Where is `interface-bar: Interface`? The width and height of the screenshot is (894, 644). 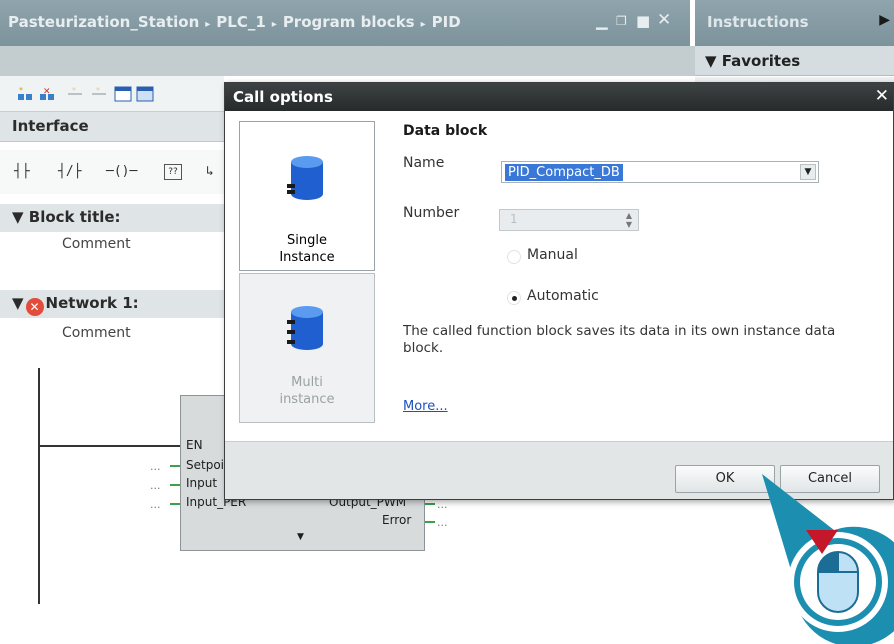 interface-bar: Interface is located at coordinates (112, 127).